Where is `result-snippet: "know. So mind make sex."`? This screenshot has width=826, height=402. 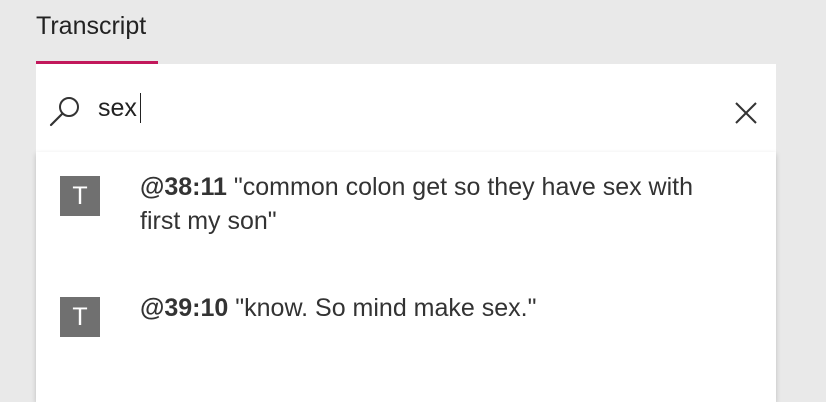
result-snippet: "know. So mind make sex." is located at coordinates (382, 308).